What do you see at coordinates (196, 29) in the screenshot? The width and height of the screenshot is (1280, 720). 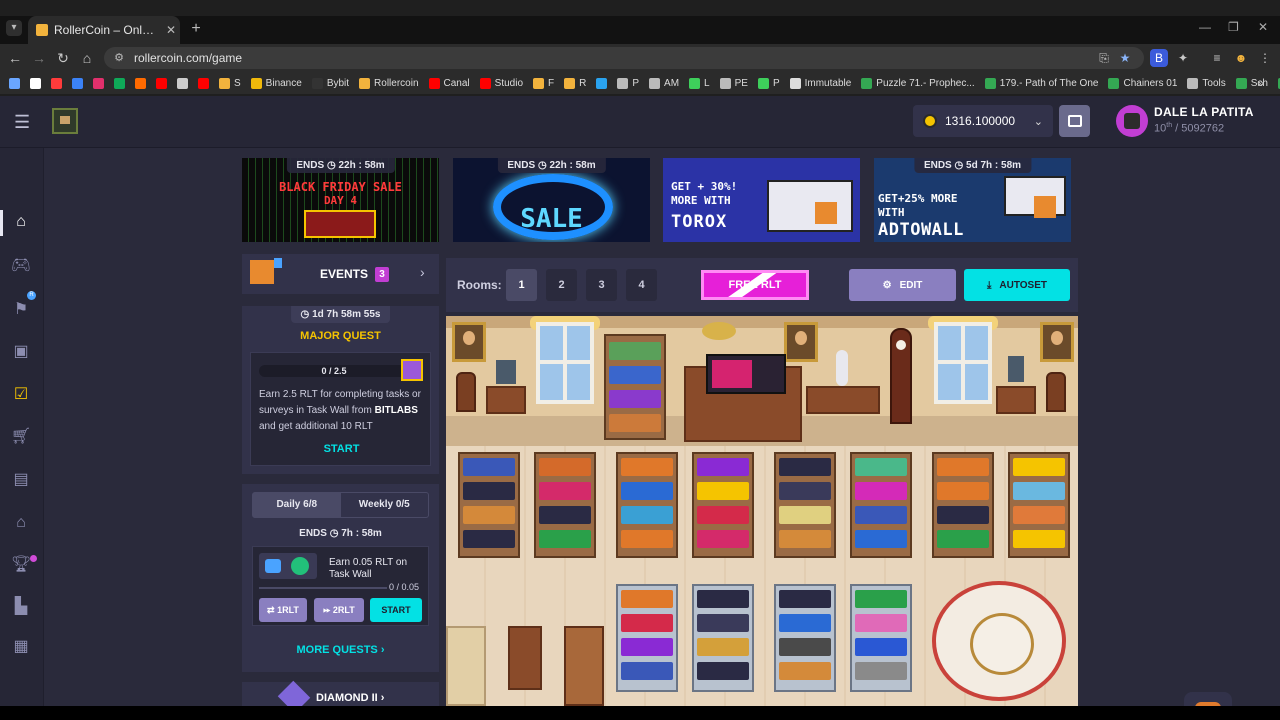 I see `new-tab-button: +` at bounding box center [196, 29].